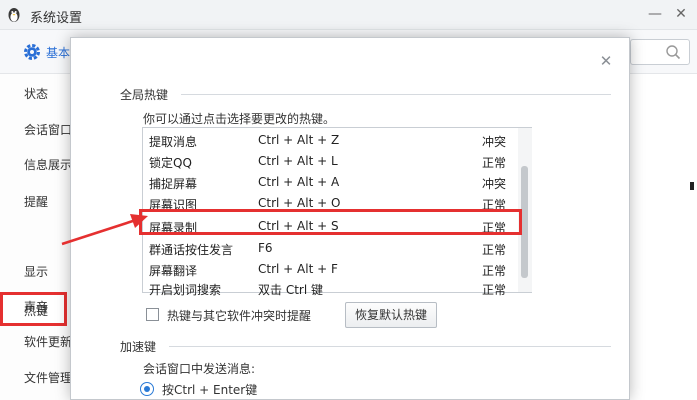 This screenshot has height=400, width=697. What do you see at coordinates (298, 161) in the screenshot?
I see `hotkey-key: Ctrl + Alt + L` at bounding box center [298, 161].